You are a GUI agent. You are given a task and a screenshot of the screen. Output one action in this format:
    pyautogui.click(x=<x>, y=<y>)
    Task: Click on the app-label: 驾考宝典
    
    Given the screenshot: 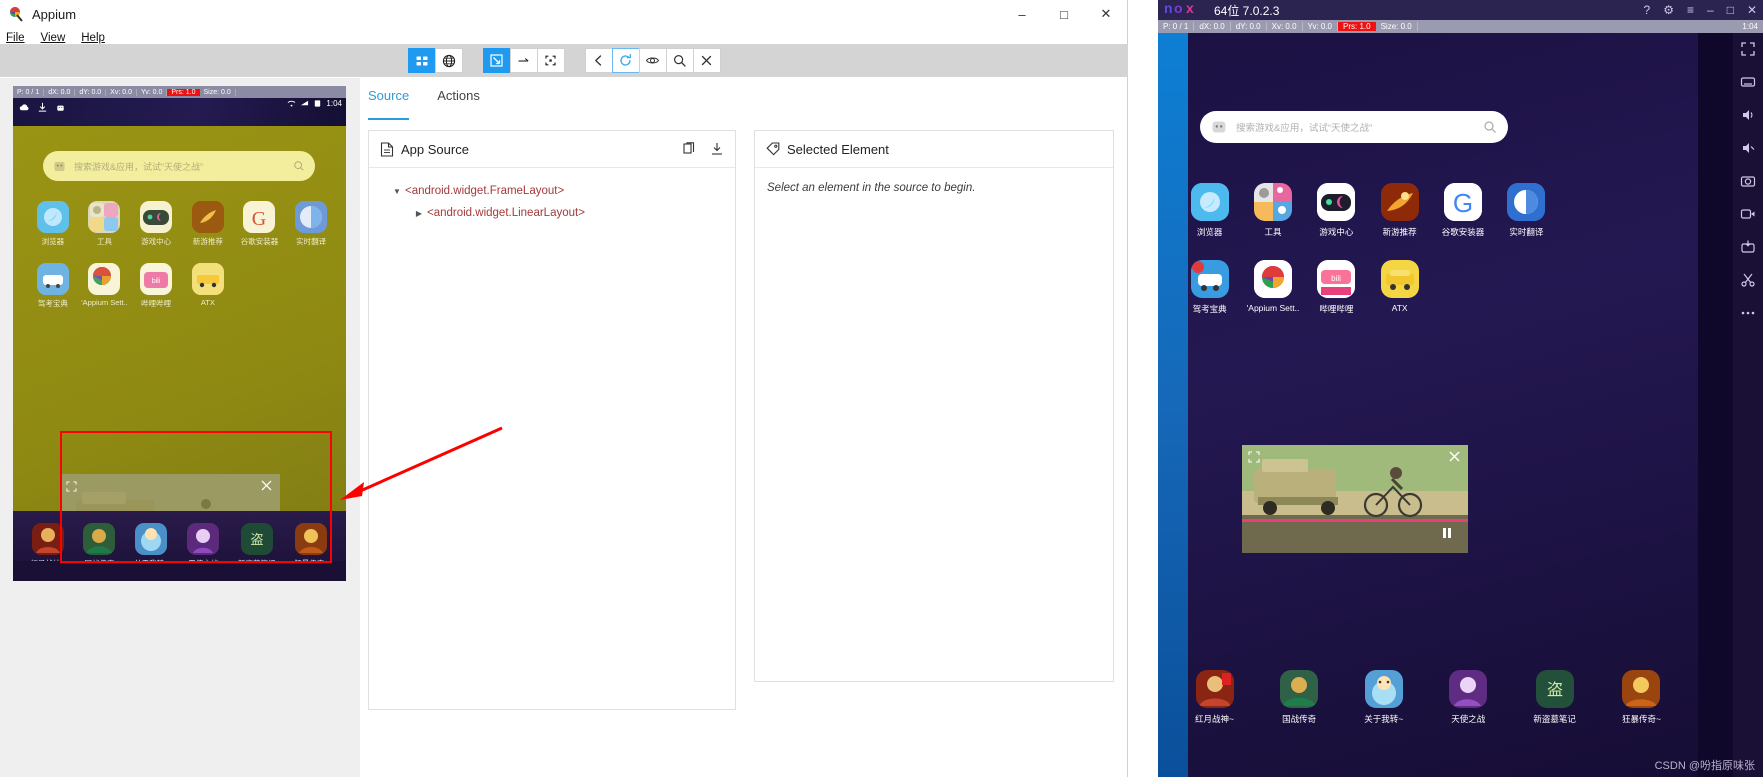 What is the action you would take?
    pyautogui.click(x=1209, y=309)
    